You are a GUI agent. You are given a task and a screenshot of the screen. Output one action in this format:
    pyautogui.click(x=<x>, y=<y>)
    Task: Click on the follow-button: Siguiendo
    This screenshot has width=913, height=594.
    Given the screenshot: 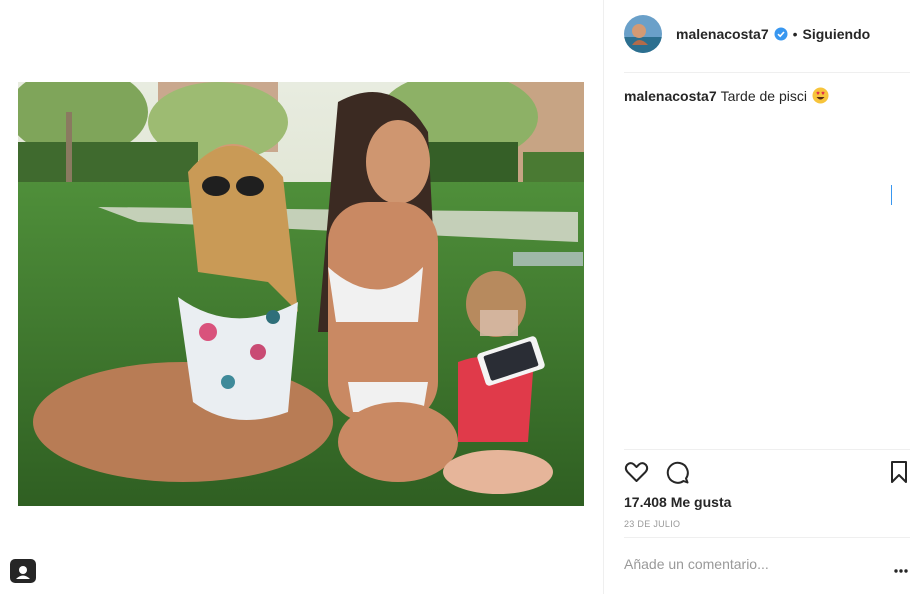 What is the action you would take?
    pyautogui.click(x=837, y=34)
    